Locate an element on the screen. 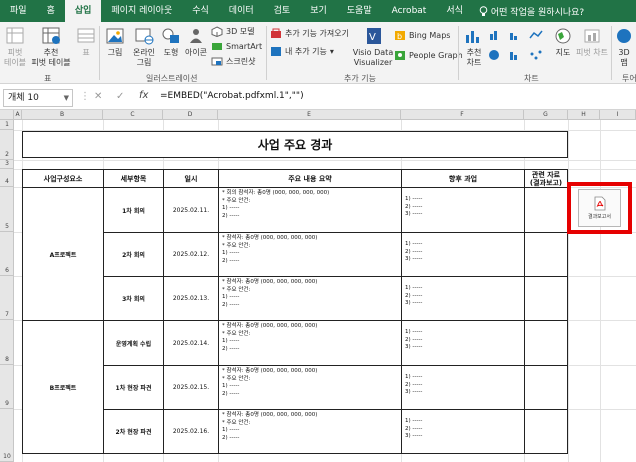  item-date: 2025.02.16. is located at coordinates (191, 431).